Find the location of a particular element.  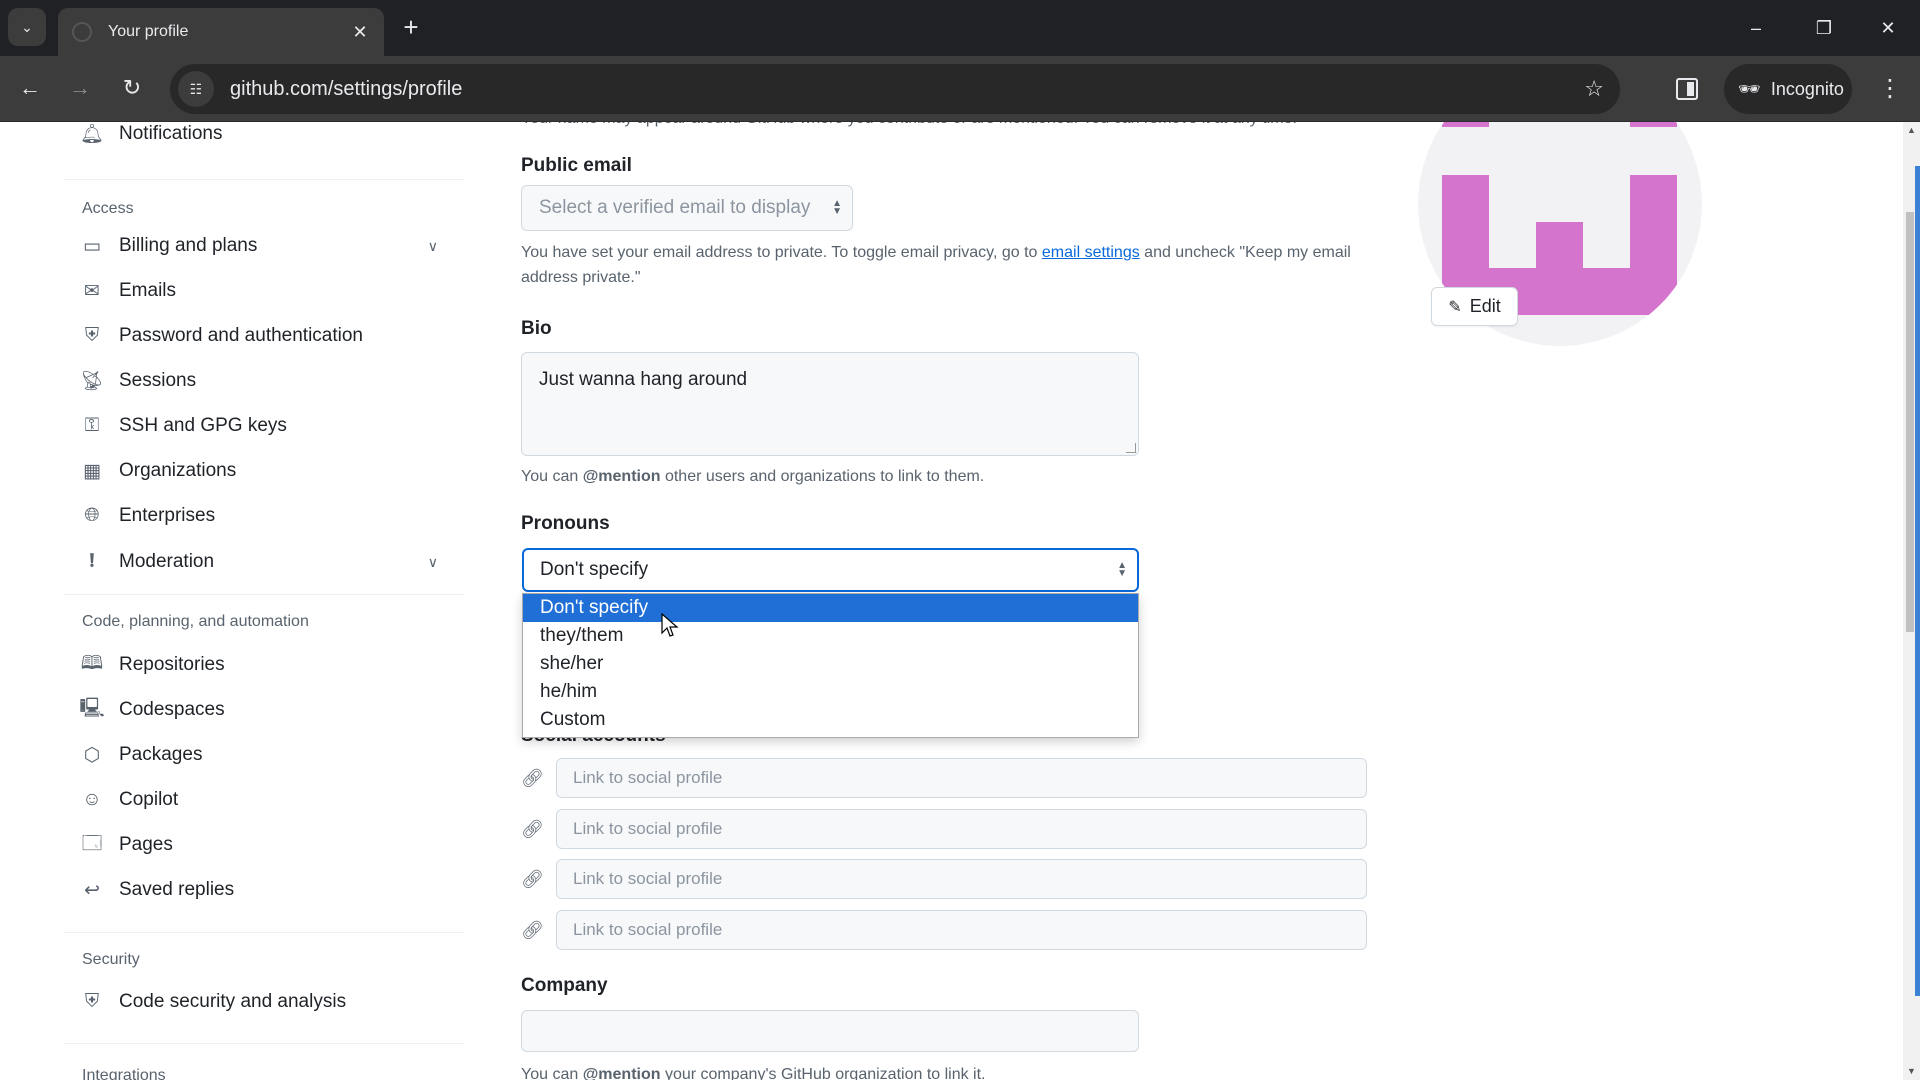

minimize-button: – is located at coordinates (1756, 28).